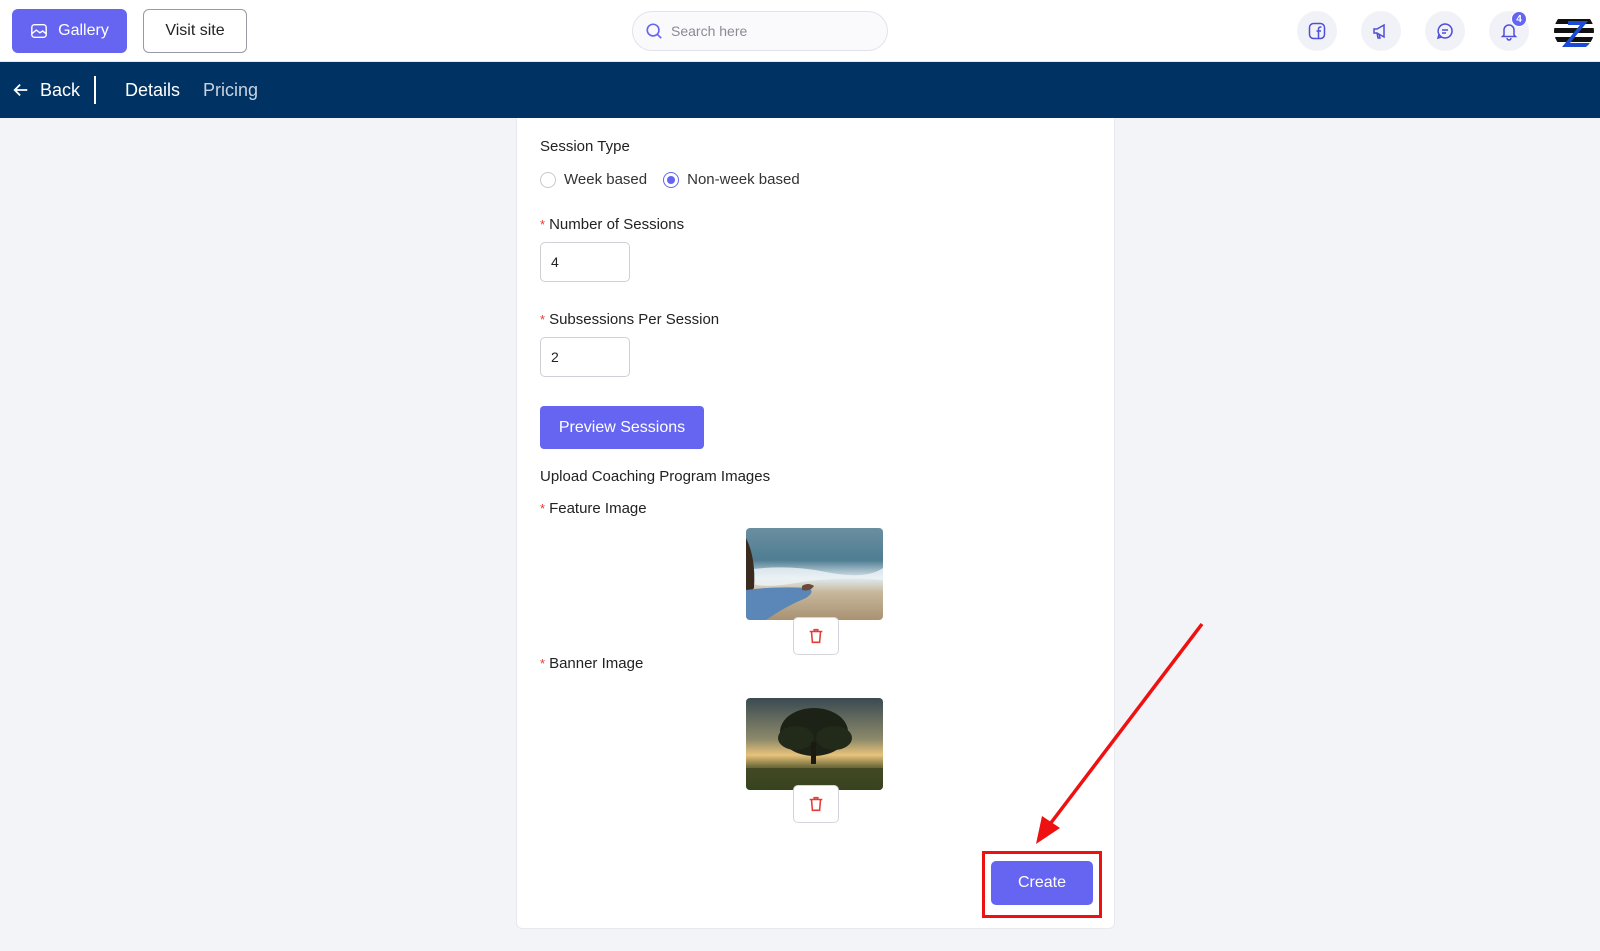 The height and width of the screenshot is (951, 1600). I want to click on visit-site-button: Visit site, so click(195, 31).